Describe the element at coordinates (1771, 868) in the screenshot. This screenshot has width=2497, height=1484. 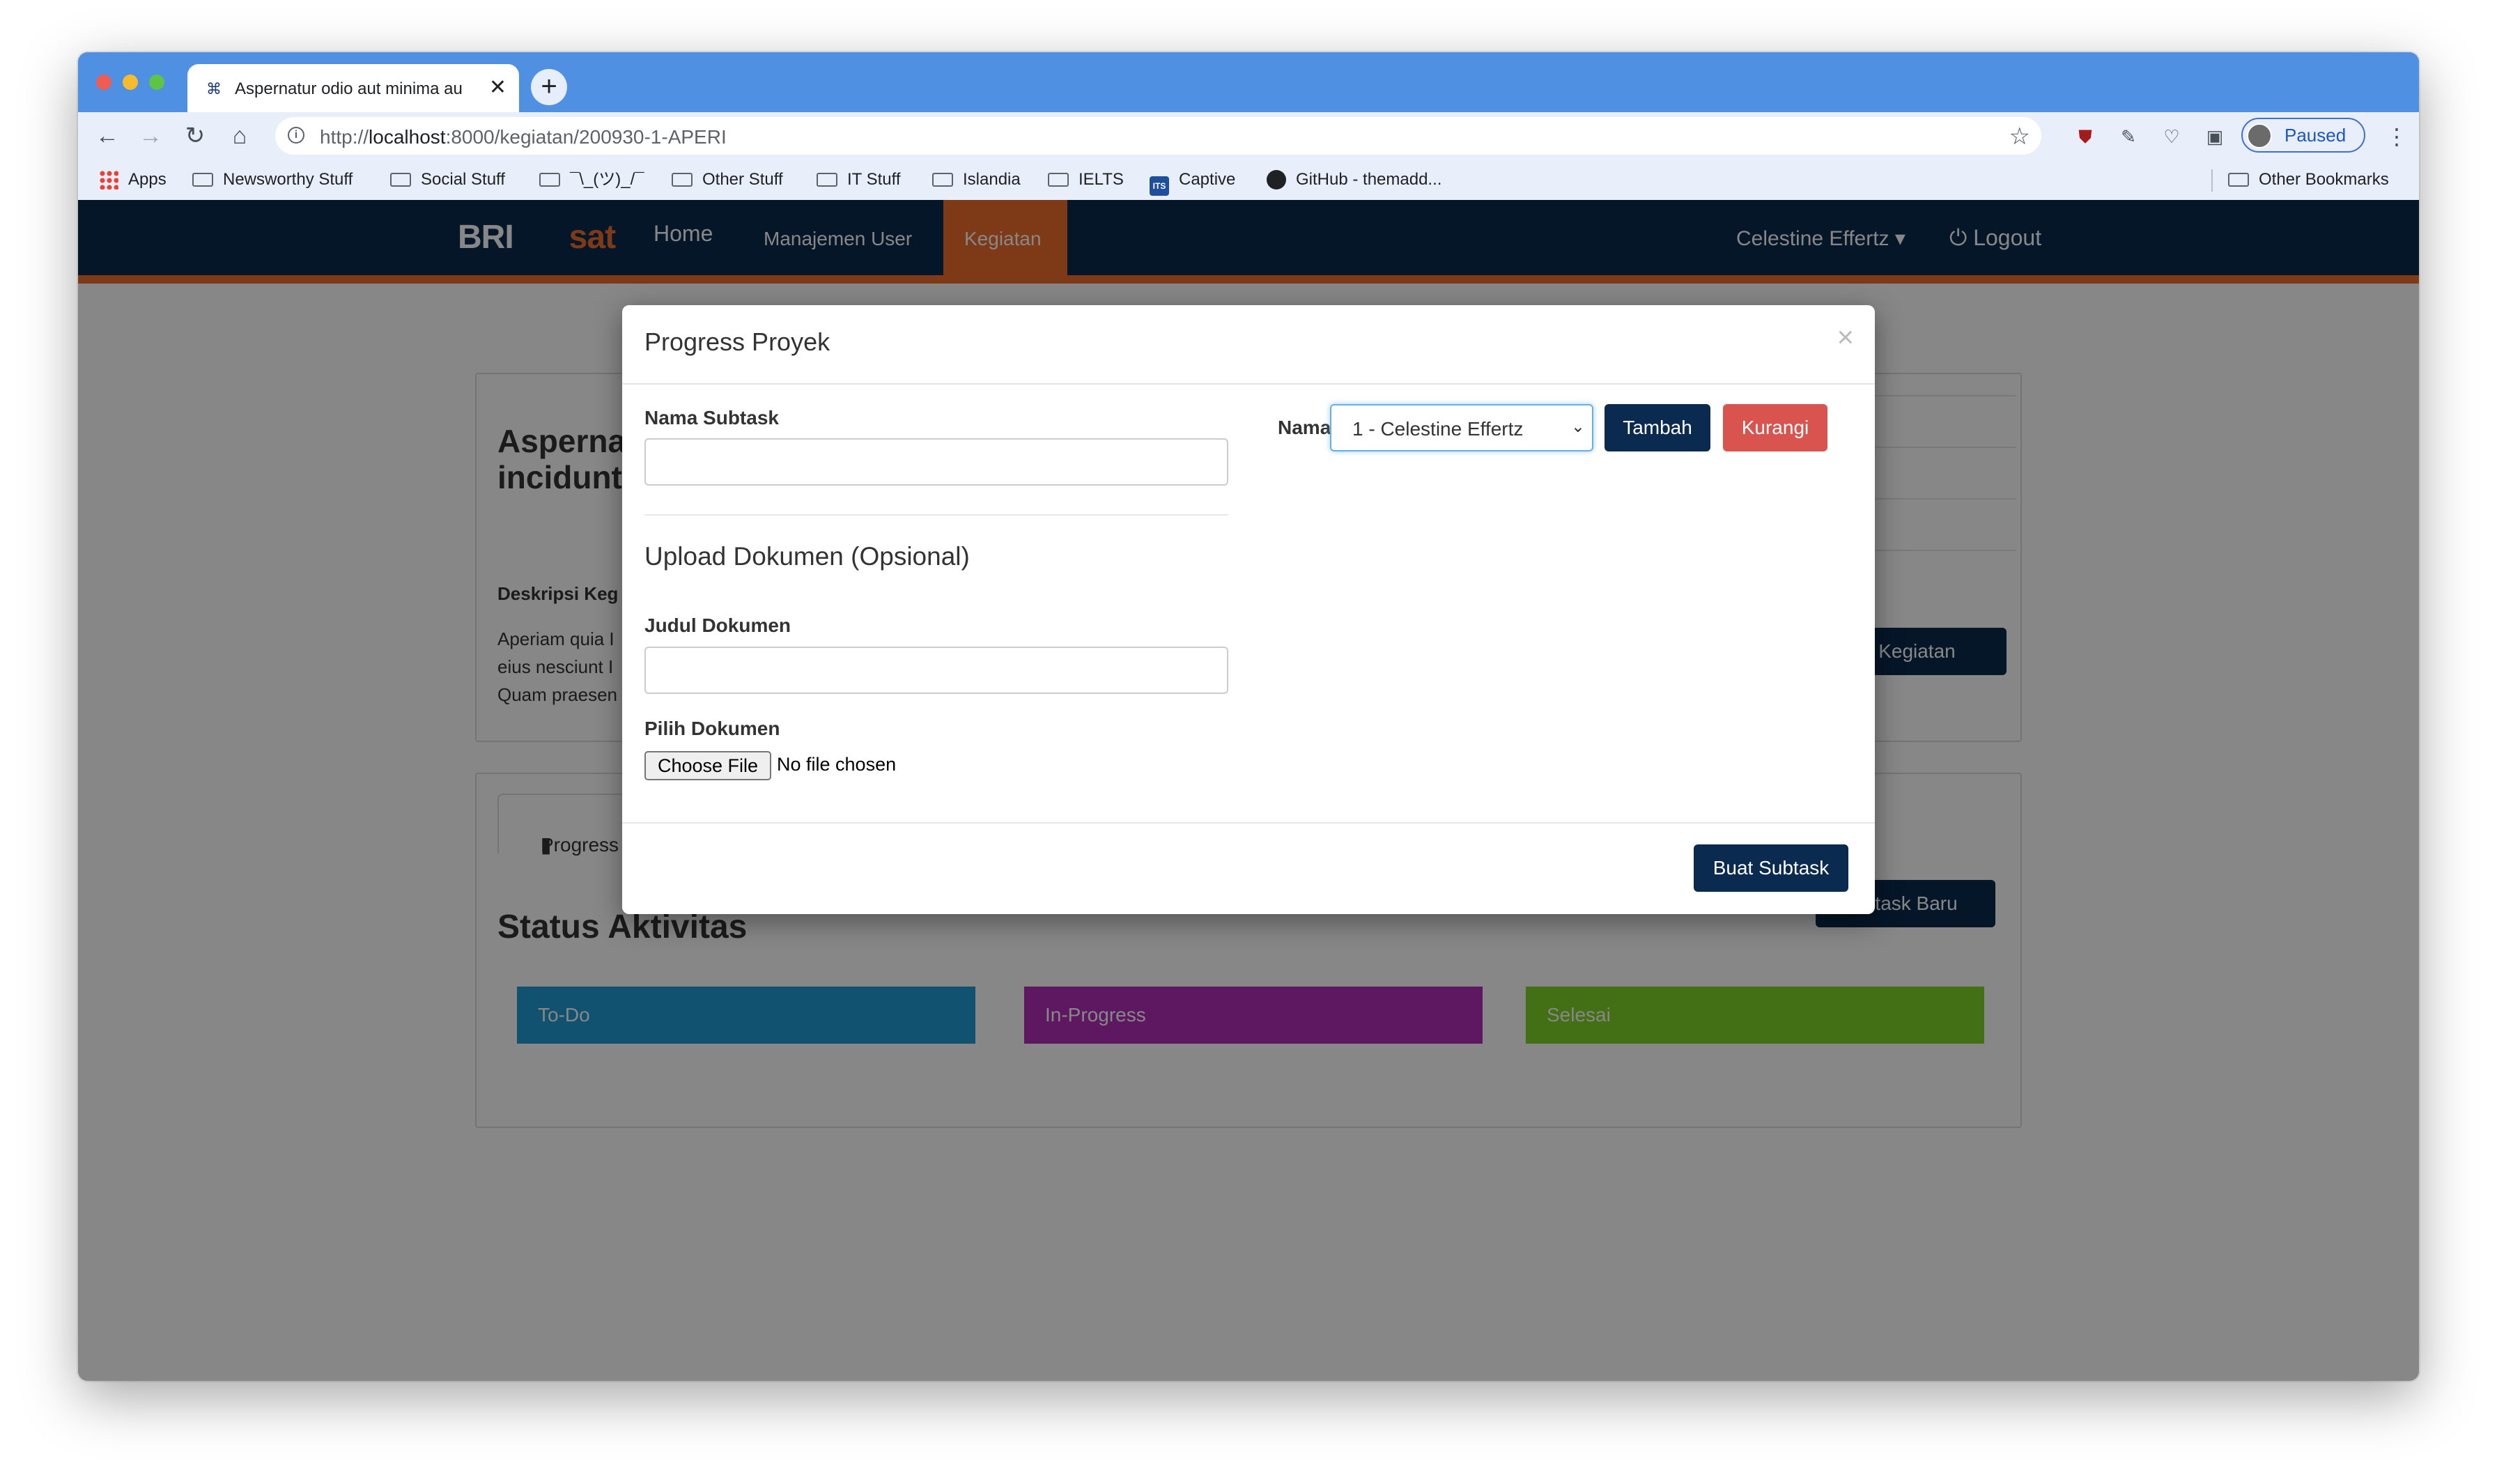
I see `create-subtask-button: Buat Subtask` at that location.